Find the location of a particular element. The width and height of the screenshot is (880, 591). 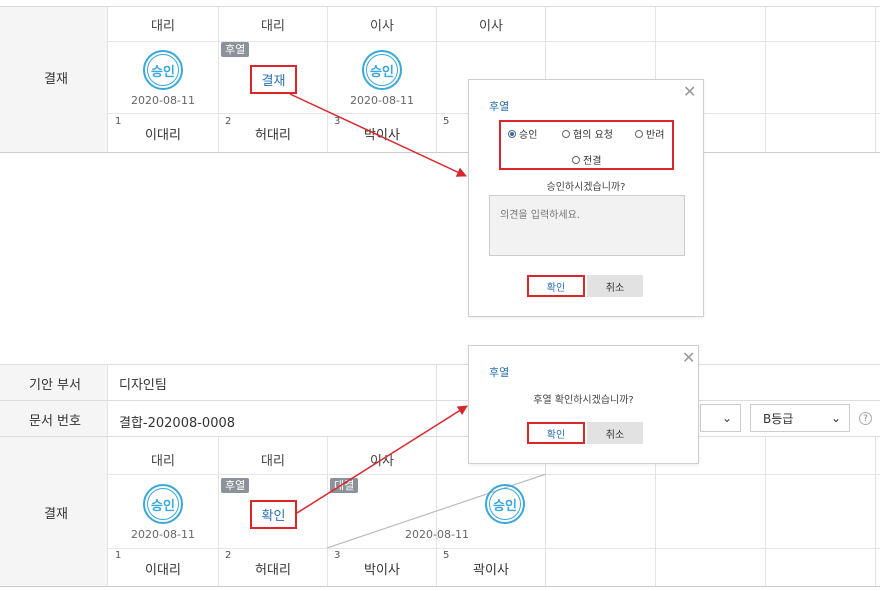

radio-consult-request: 협의 요청 is located at coordinates (587, 133).